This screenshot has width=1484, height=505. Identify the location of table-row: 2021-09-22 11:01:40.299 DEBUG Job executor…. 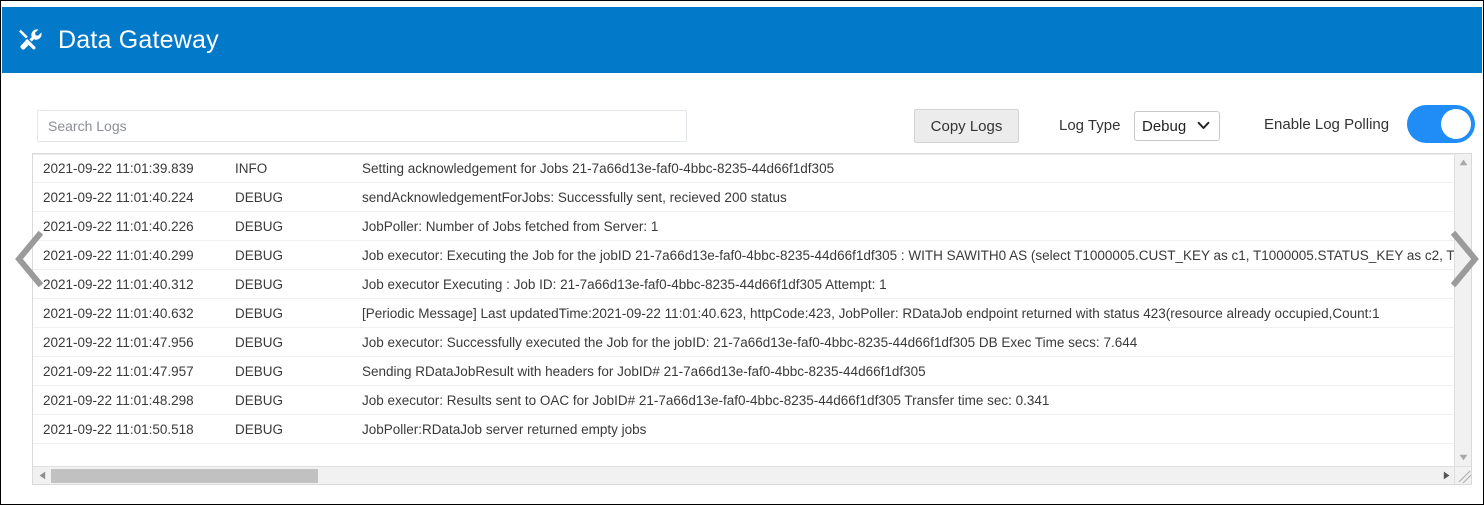
(744, 255).